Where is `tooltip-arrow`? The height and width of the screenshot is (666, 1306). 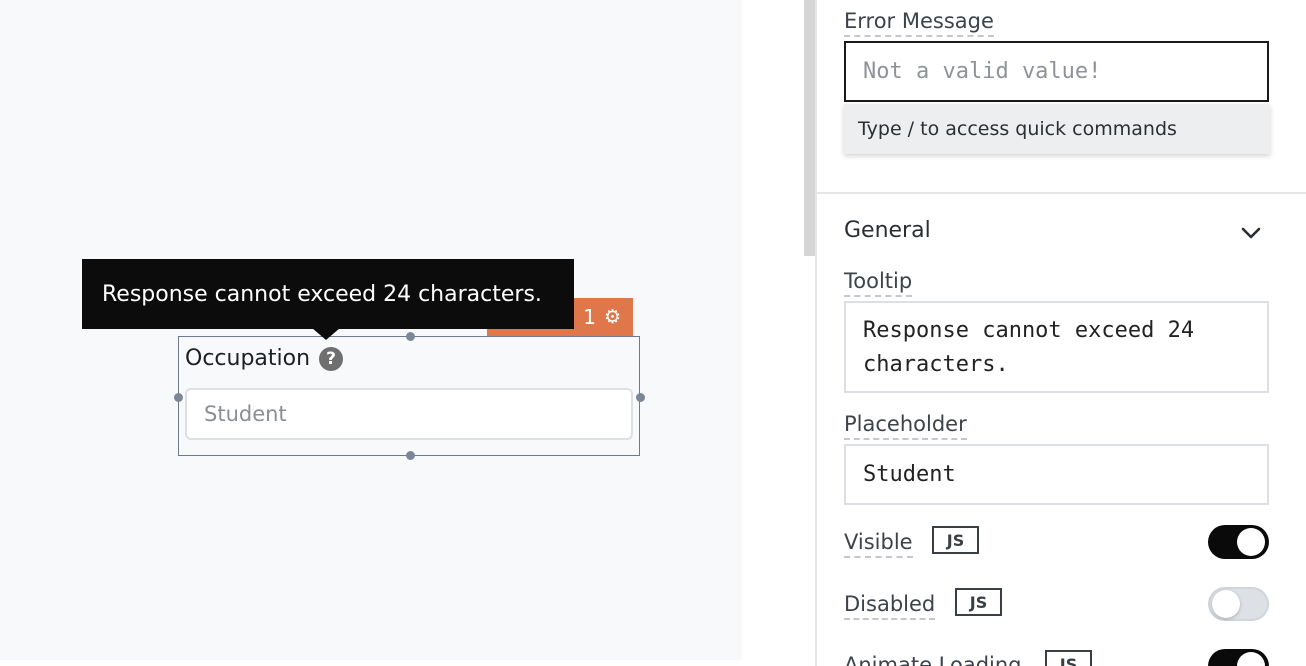
tooltip-arrow is located at coordinates (326, 334).